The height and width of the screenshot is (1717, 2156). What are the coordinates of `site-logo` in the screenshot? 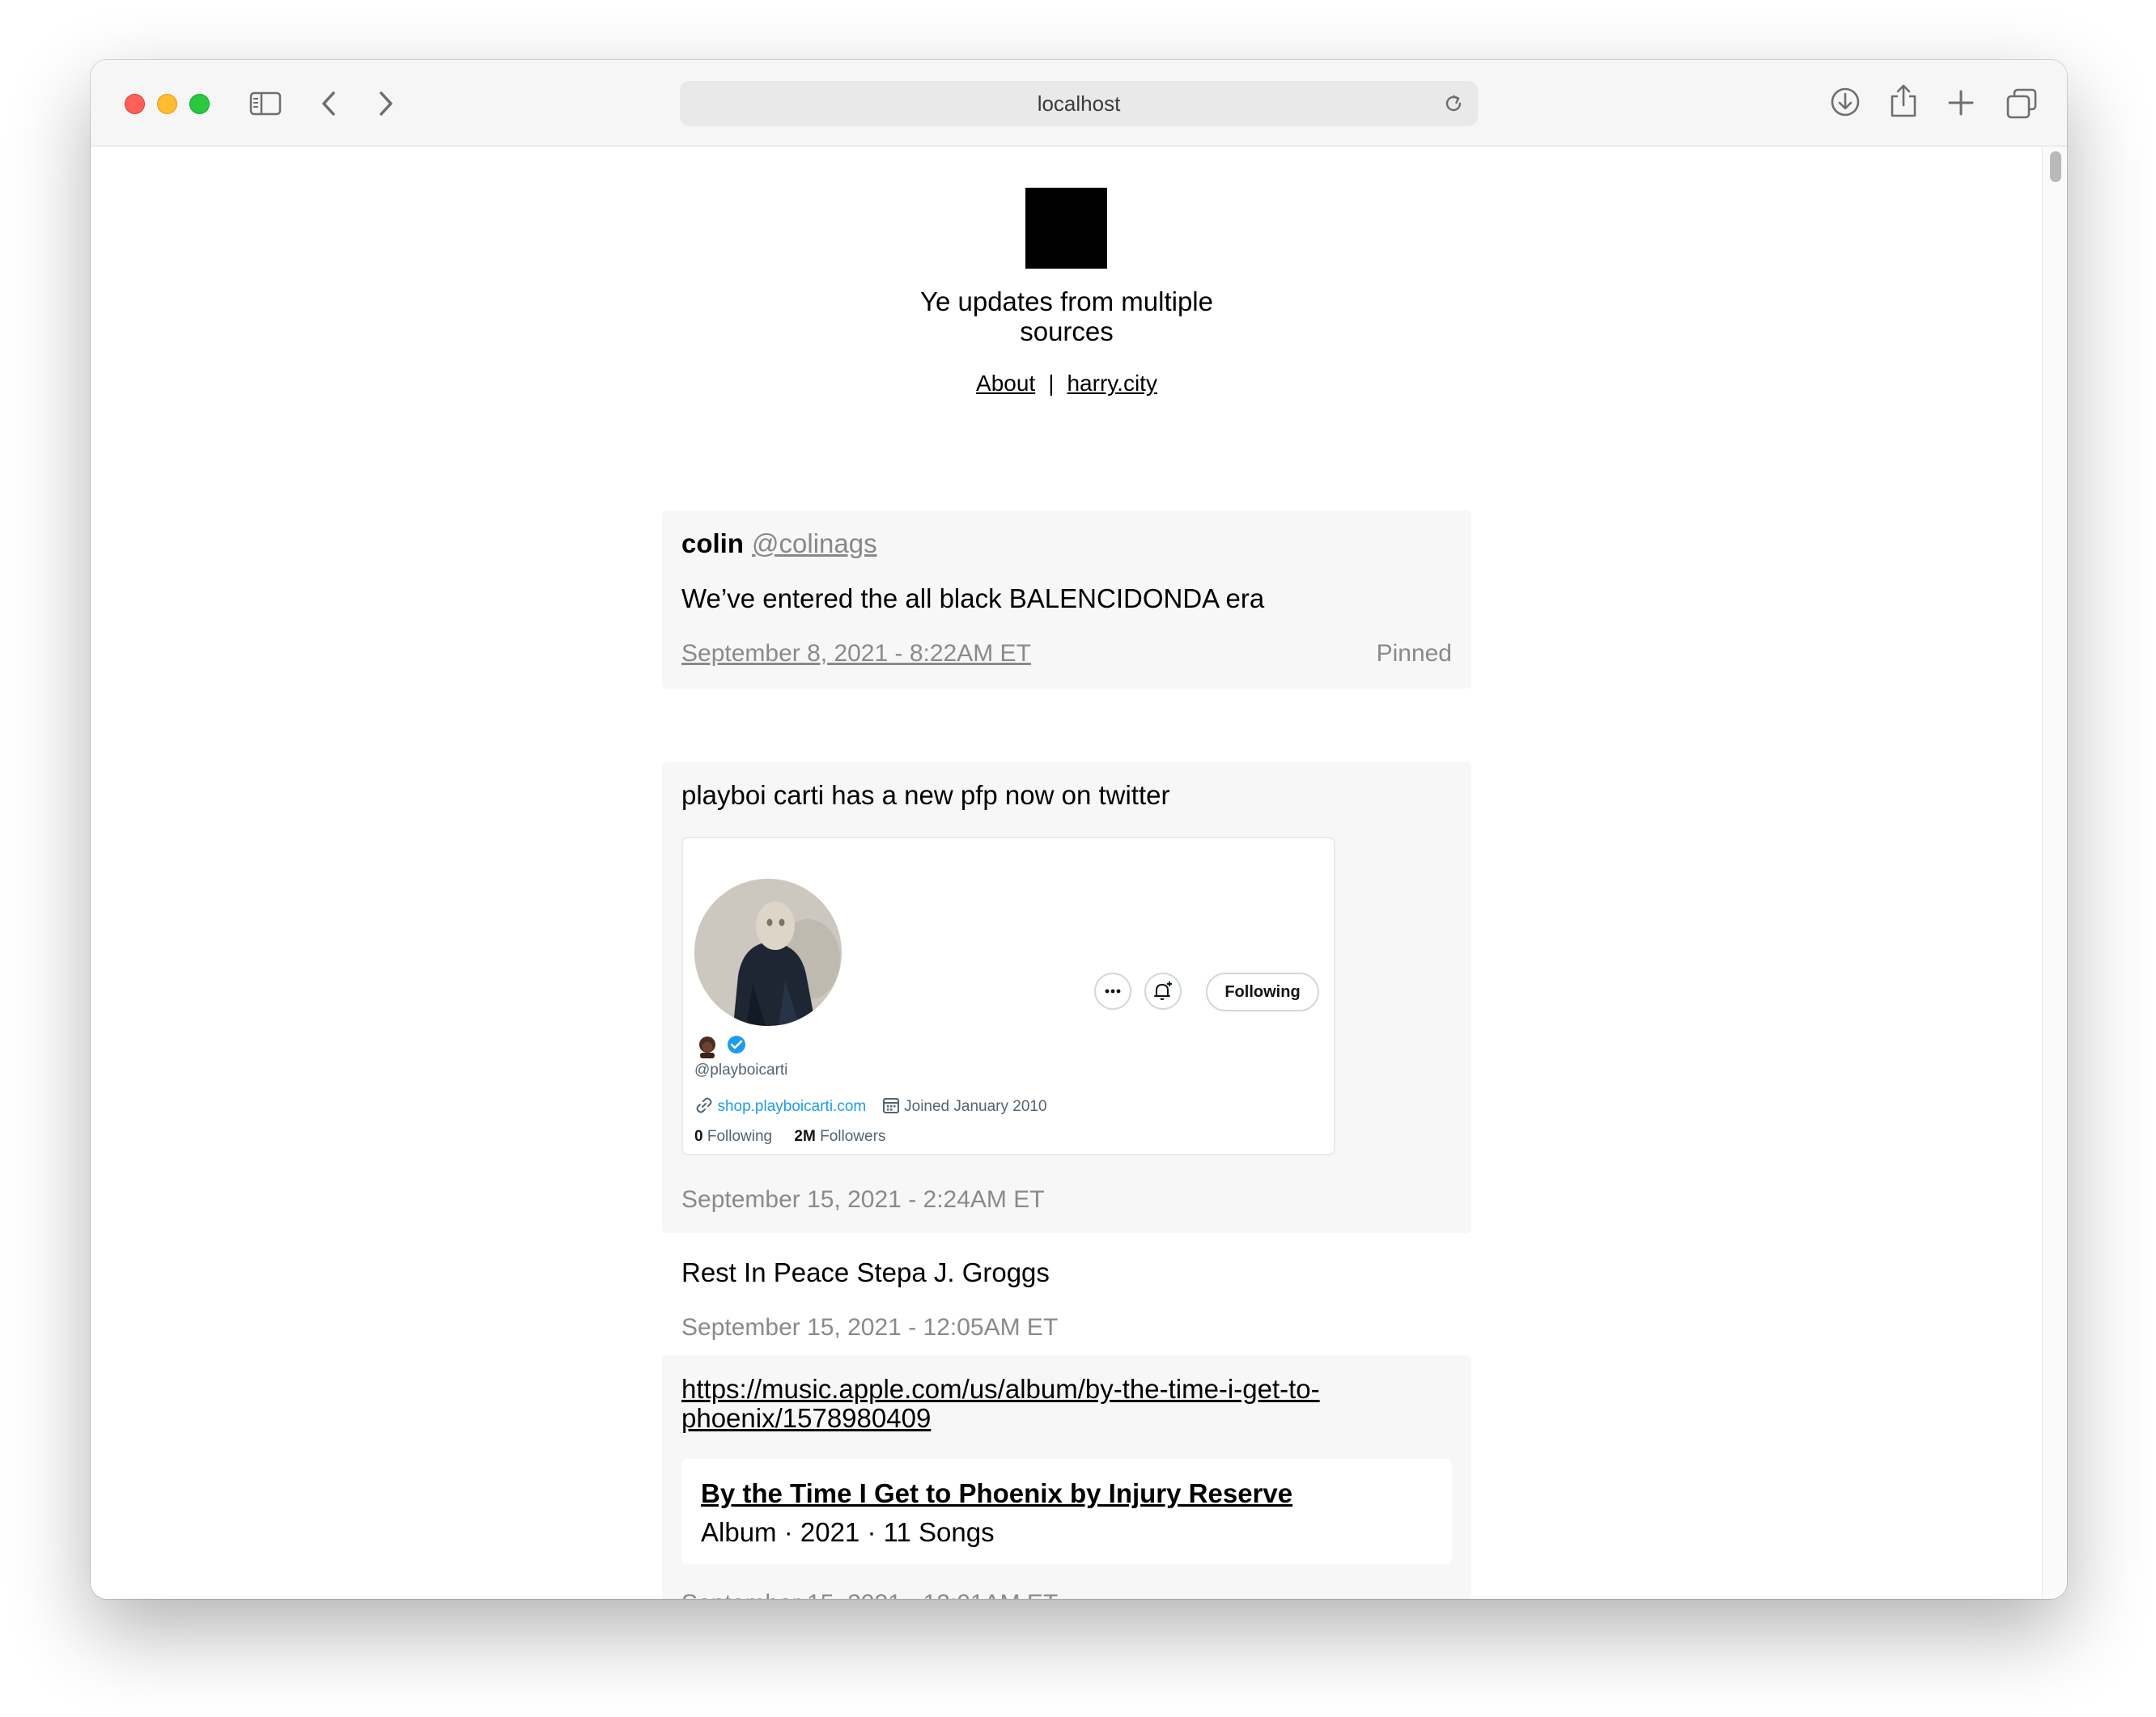 It's located at (1066, 228).